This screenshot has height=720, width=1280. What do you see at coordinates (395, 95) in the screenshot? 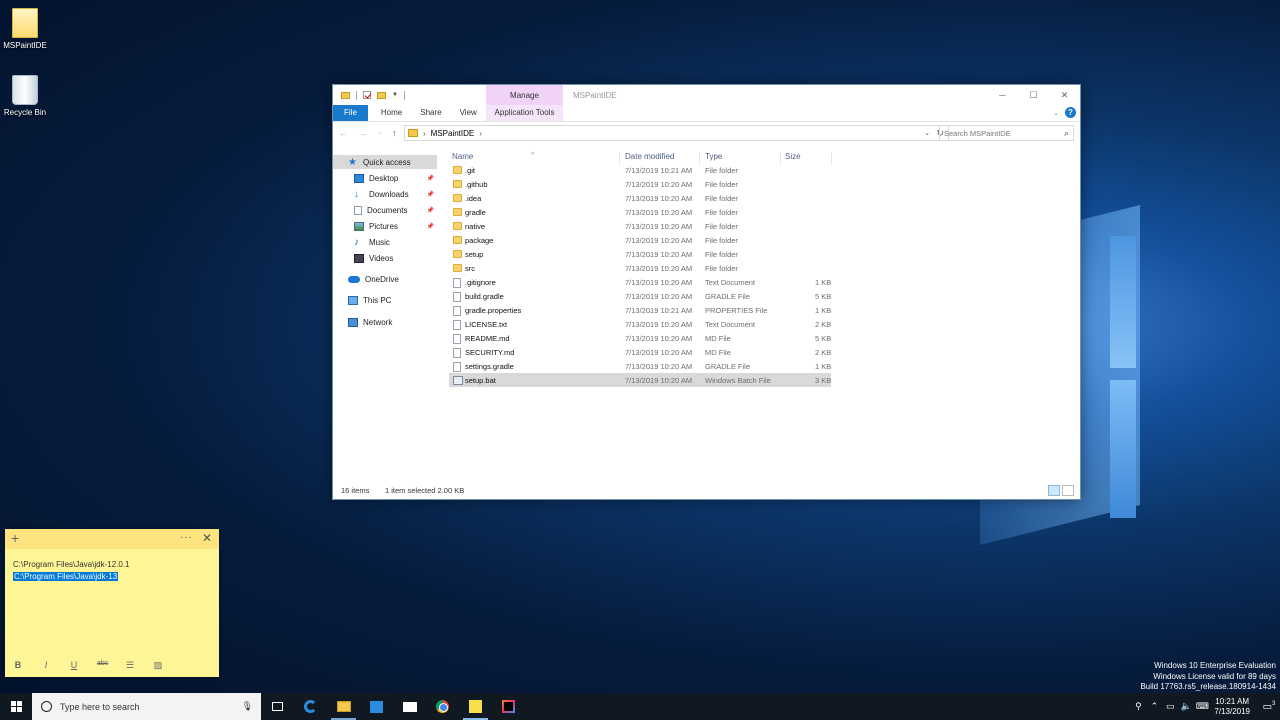
I see `customize-chevron-icon: ▼` at bounding box center [395, 95].